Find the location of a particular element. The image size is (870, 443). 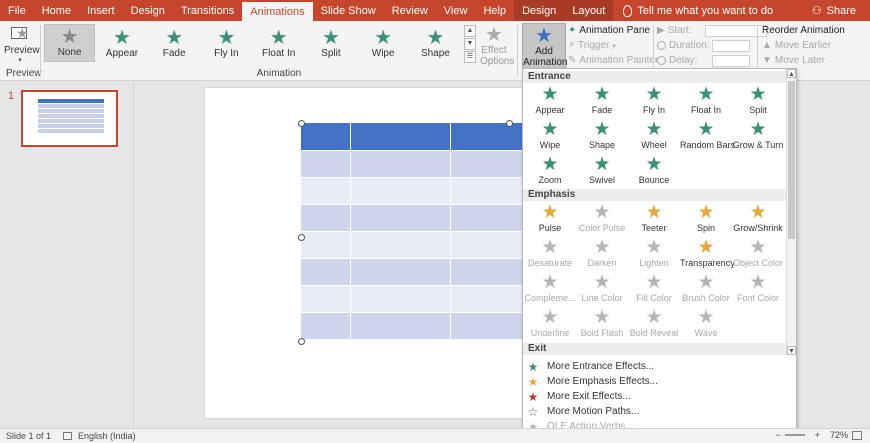

effect-label: Color Pulse is located at coordinates (602, 228).